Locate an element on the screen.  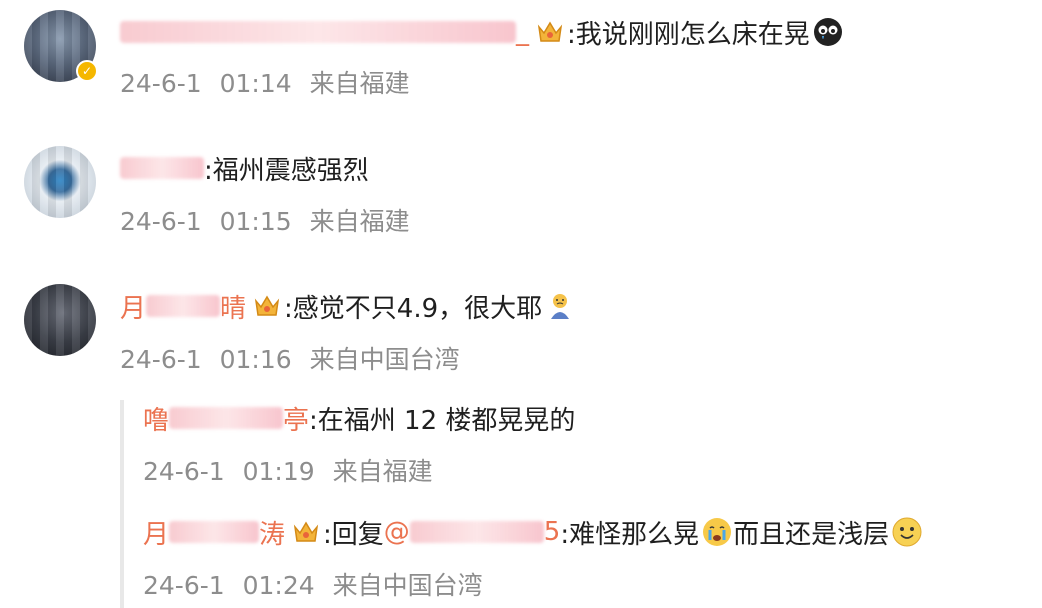
reply-text: :在福州 12 楼都晃晃的 is located at coordinates (442, 420).